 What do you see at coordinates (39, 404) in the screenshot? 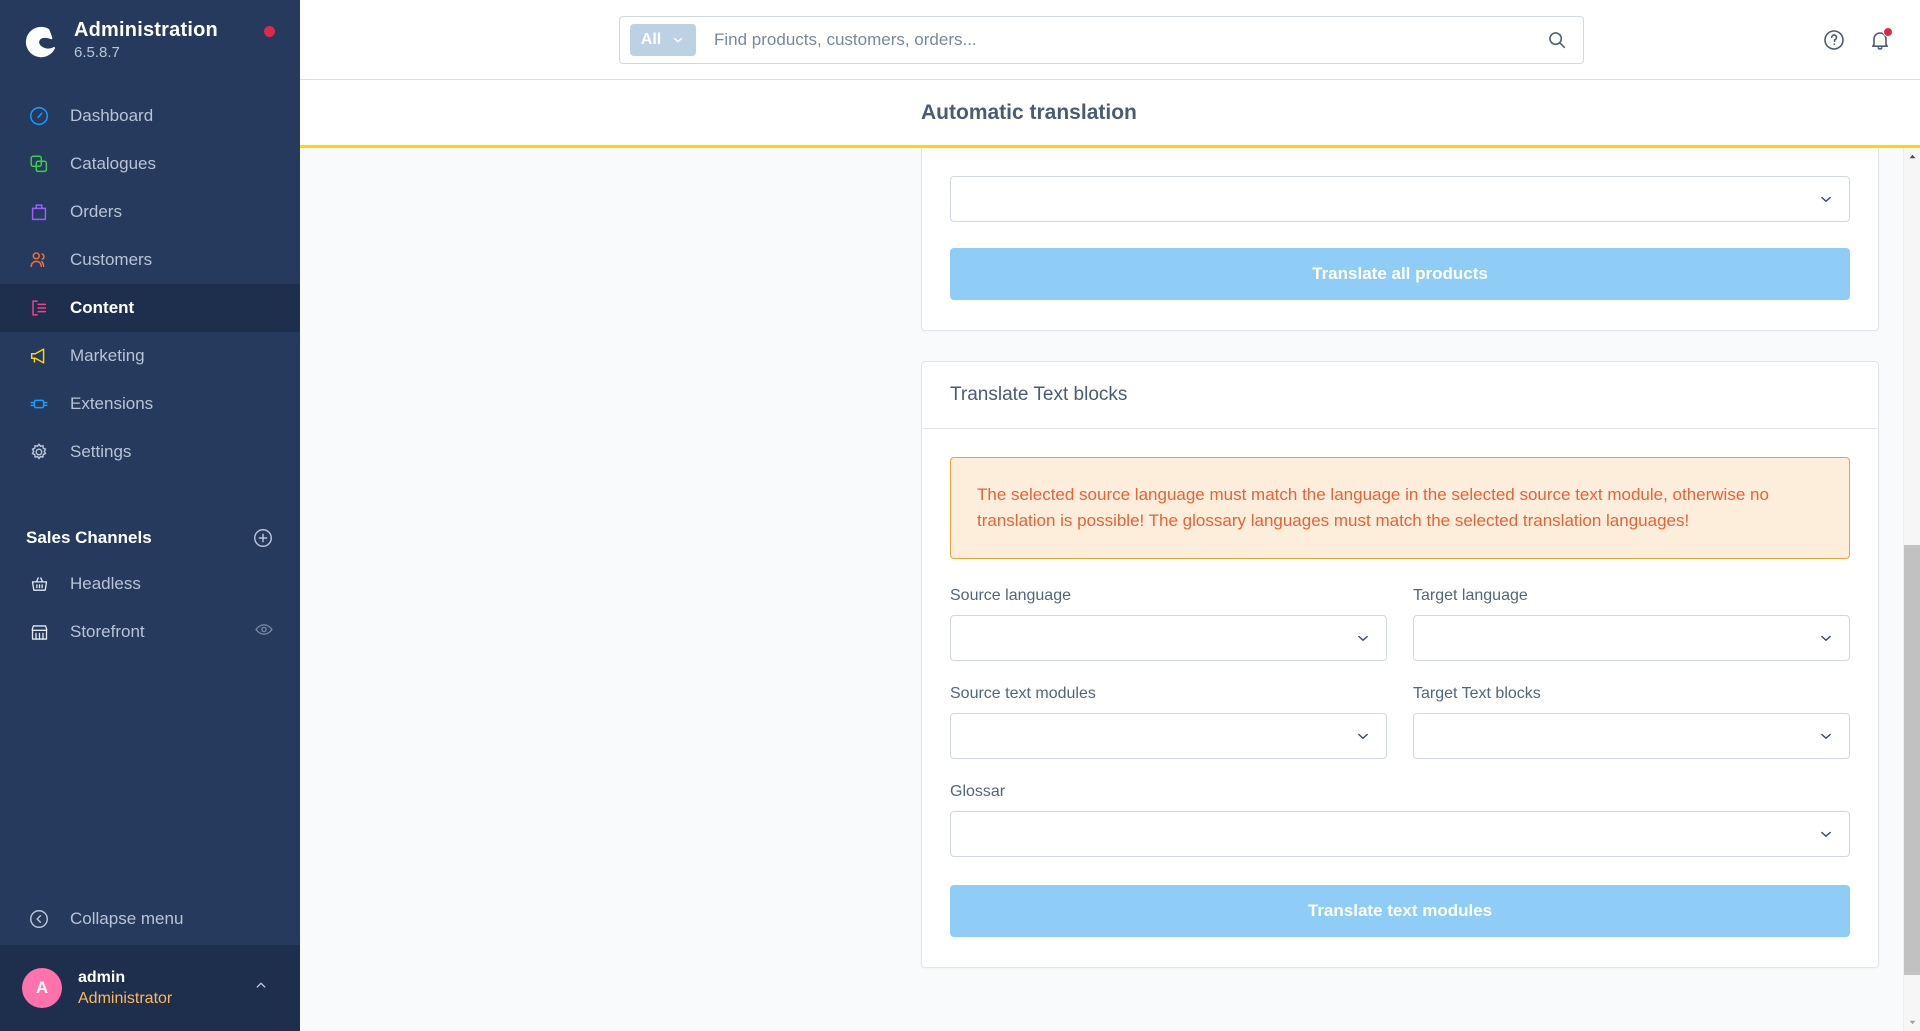
I see `extensions-icon` at bounding box center [39, 404].